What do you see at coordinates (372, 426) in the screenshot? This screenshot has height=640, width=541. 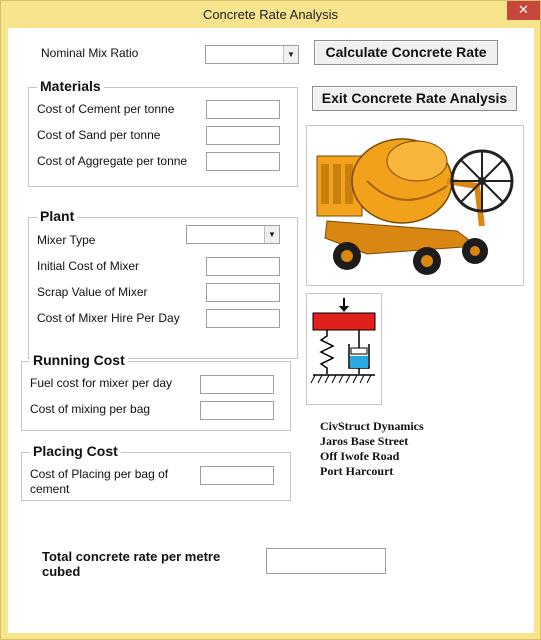 I see `company-name: CivStruct Dynamics` at bounding box center [372, 426].